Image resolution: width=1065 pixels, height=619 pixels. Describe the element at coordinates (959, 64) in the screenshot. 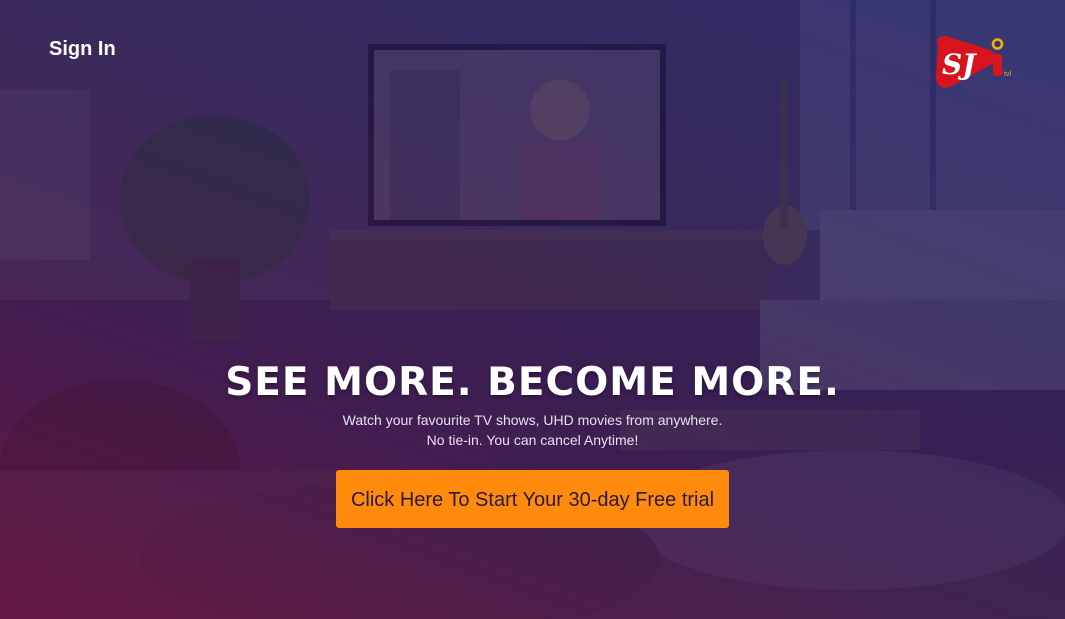

I see `logo-letters: SJ` at that location.